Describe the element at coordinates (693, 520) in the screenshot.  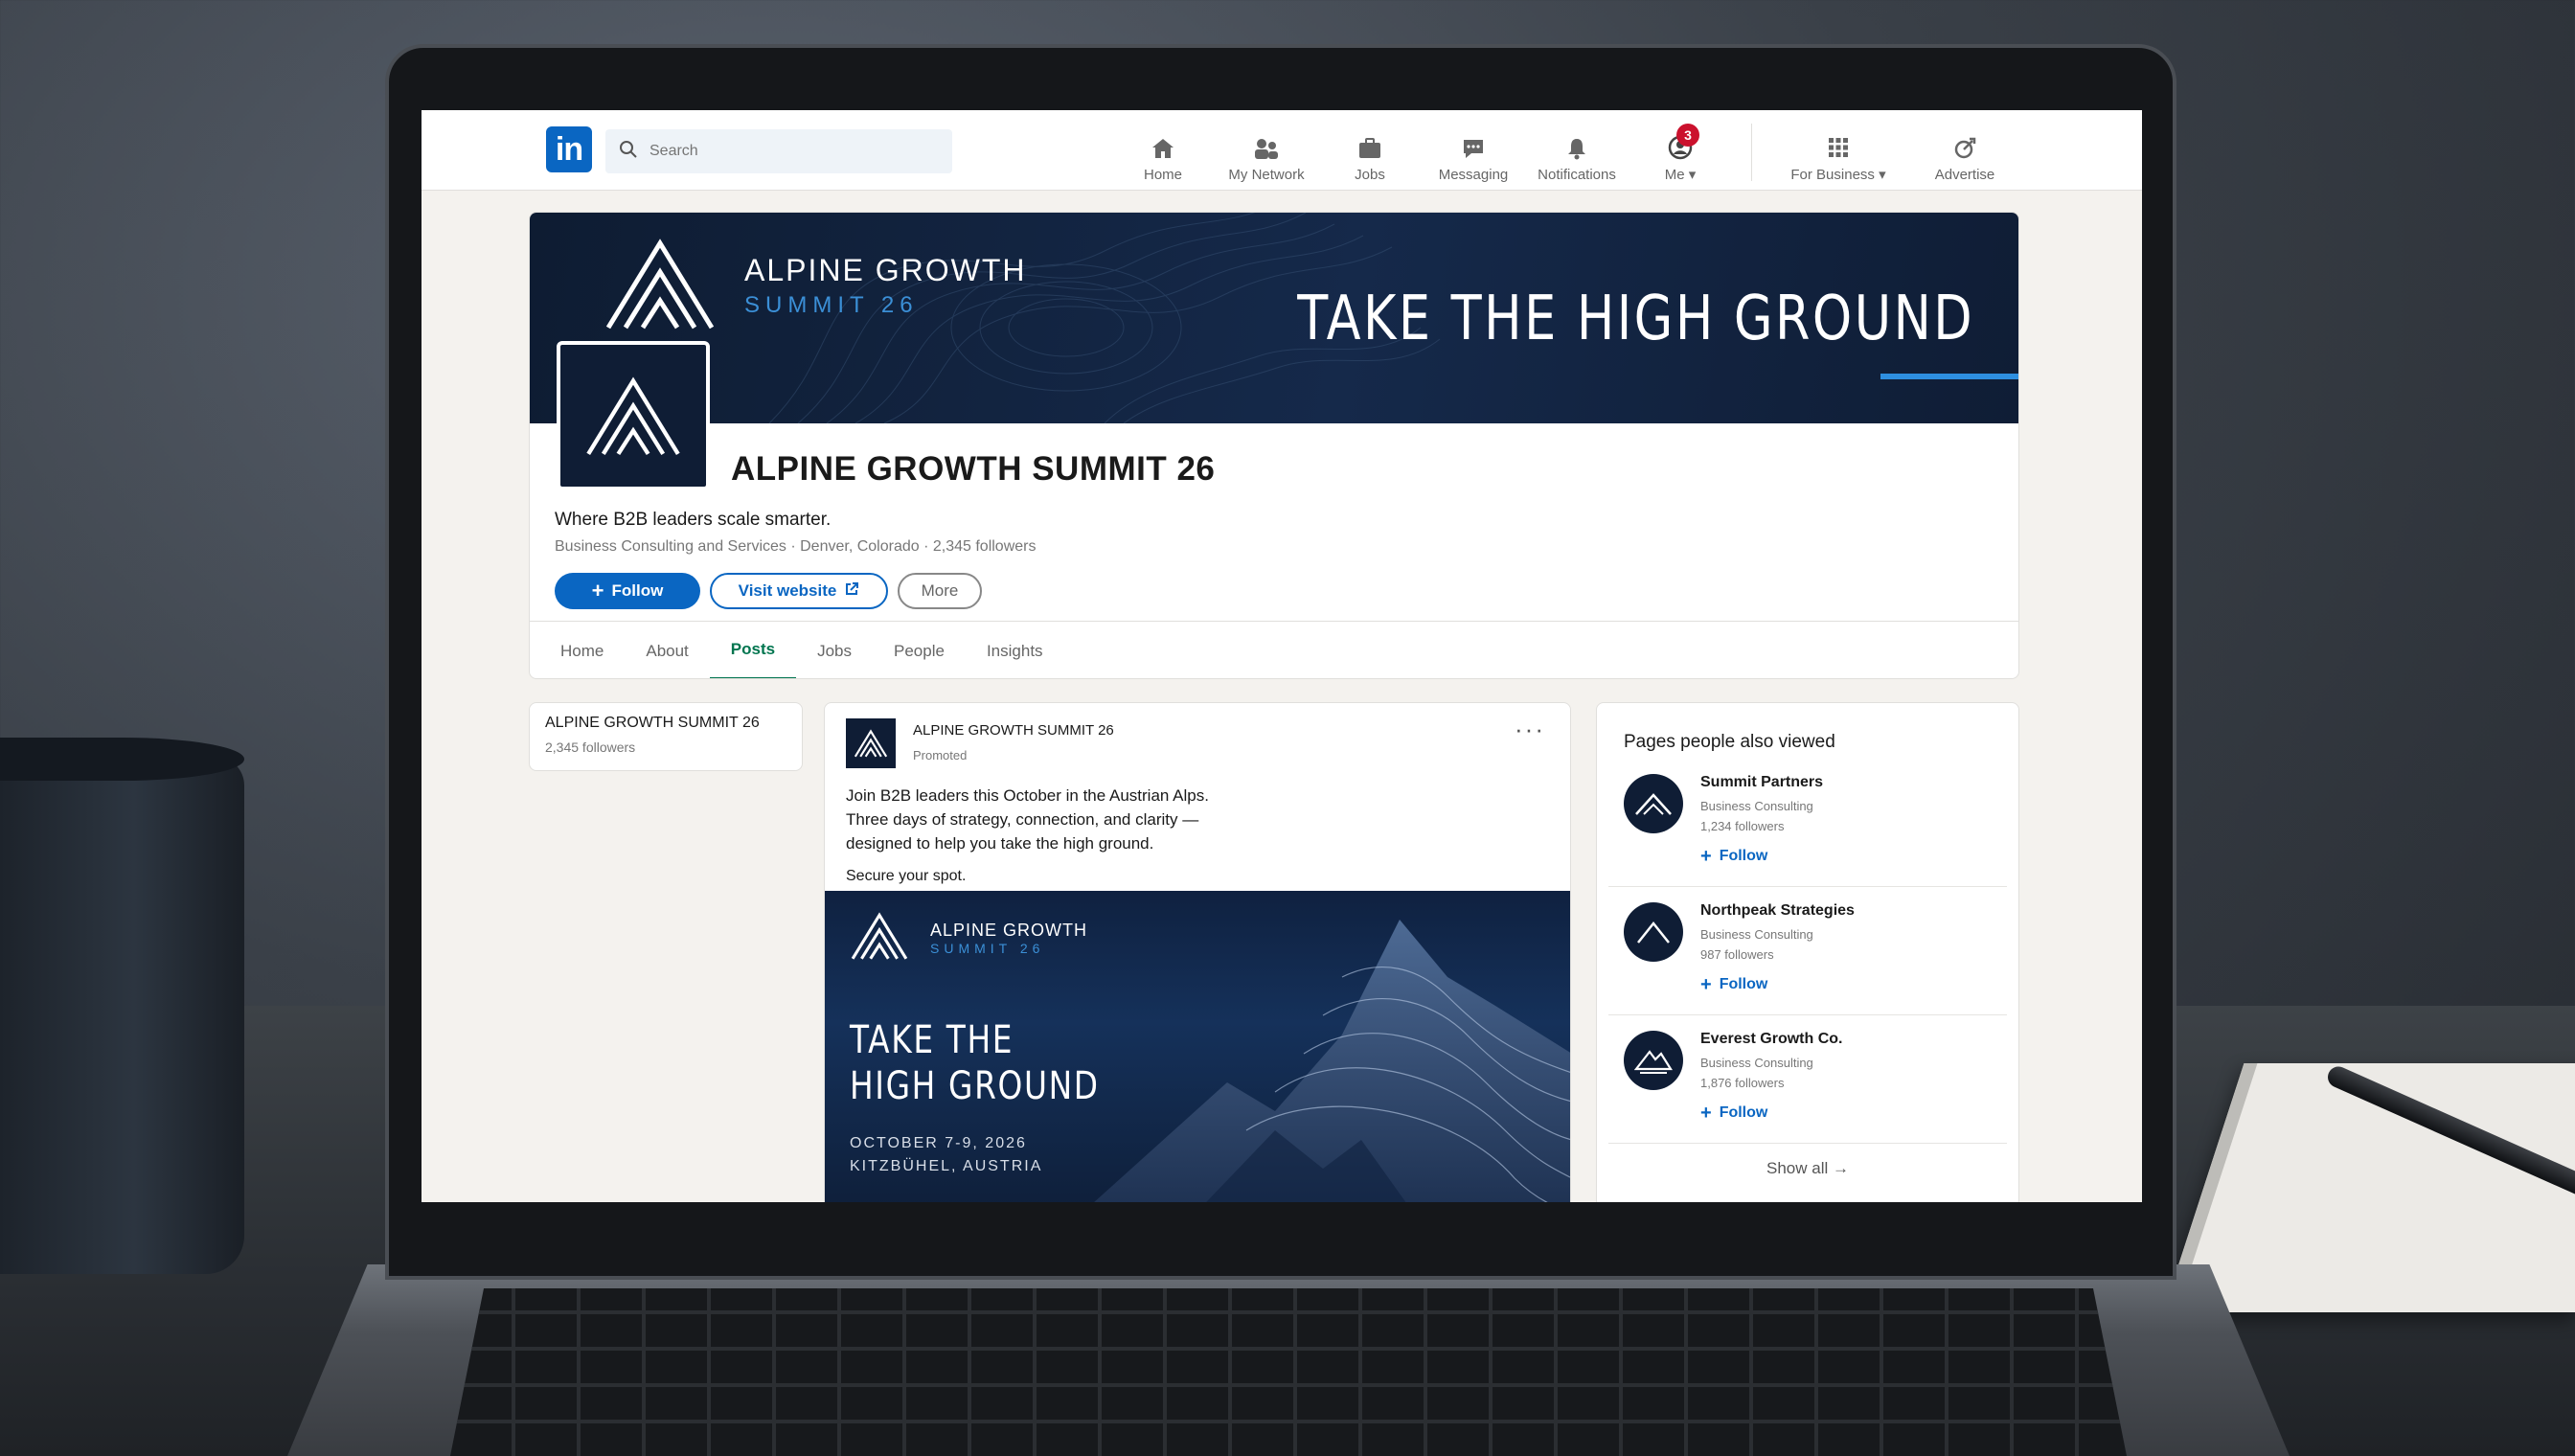
I see `company-tagline: Where B2B leaders scale smarter.` at that location.